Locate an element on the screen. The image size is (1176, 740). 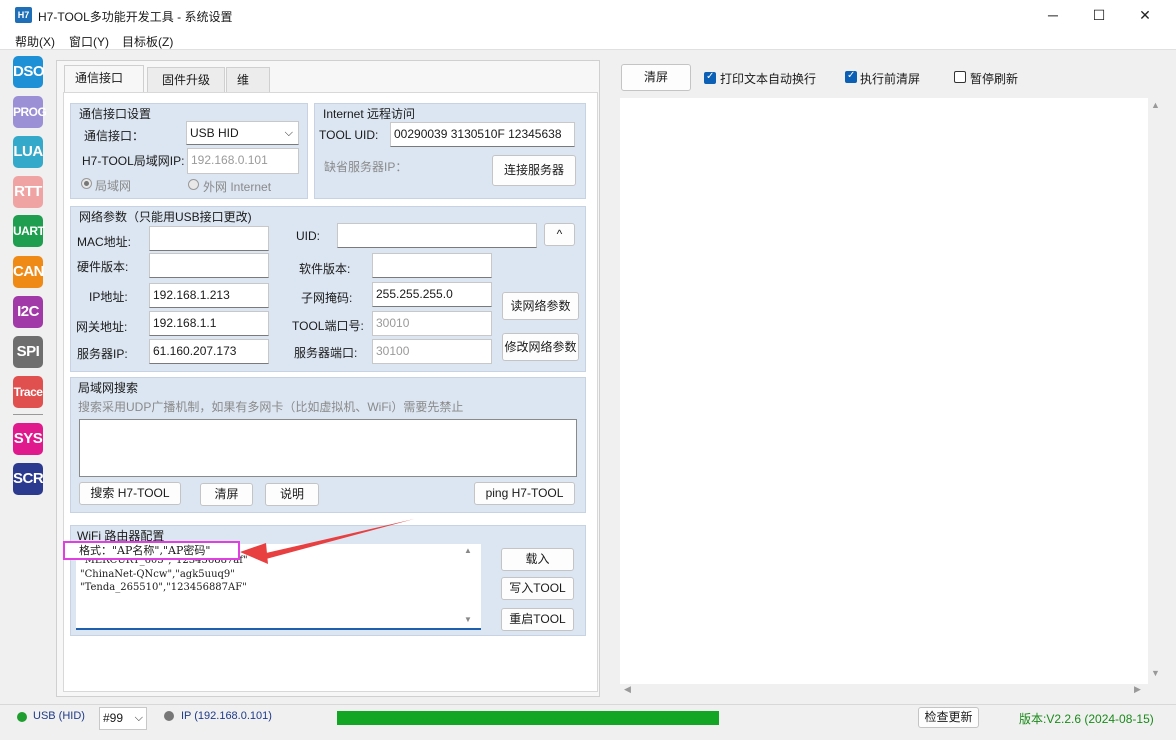
usb-status-label: USB (HID) is located at coordinates (59, 716).